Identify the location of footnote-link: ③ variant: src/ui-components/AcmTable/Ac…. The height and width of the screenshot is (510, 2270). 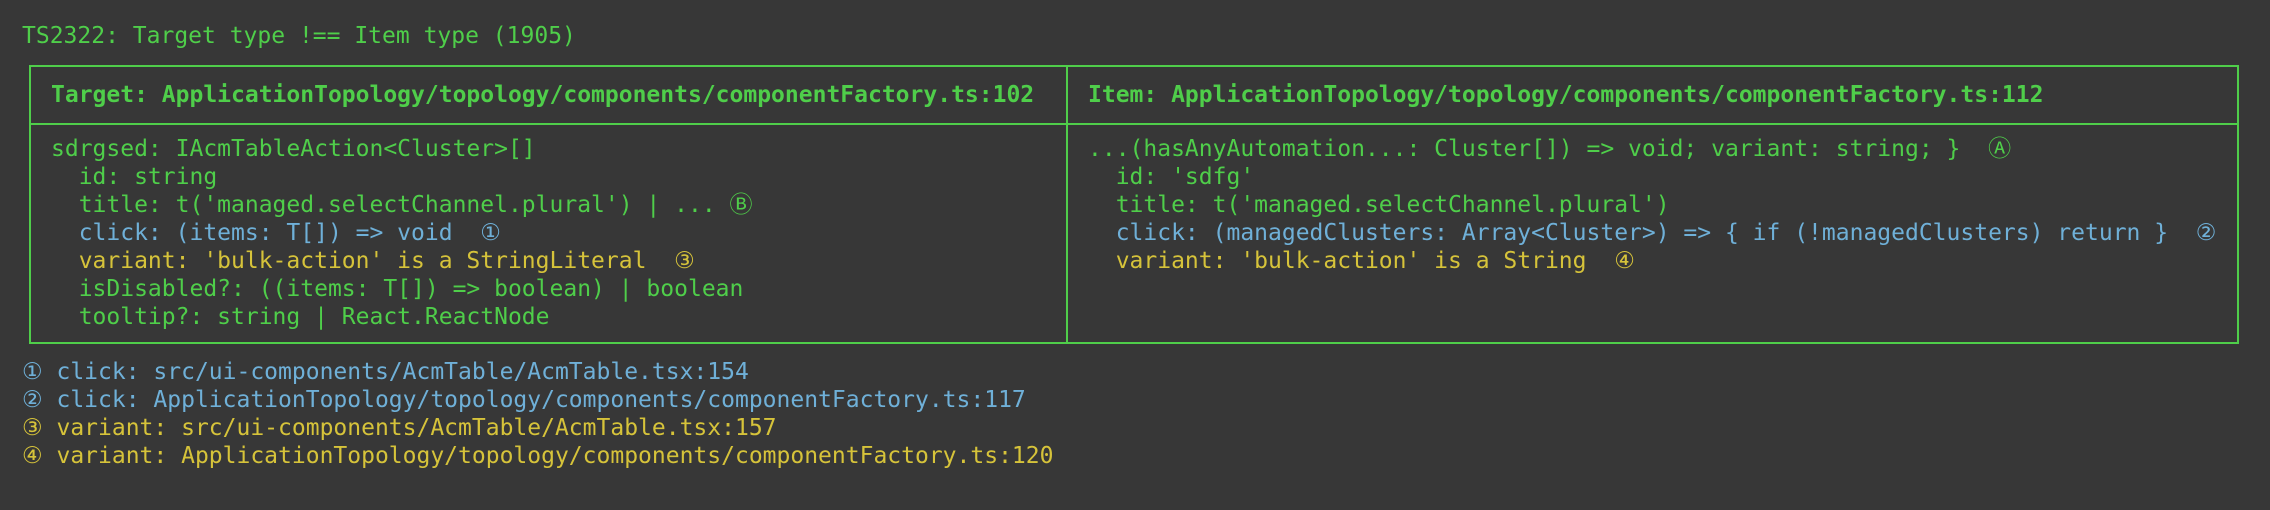
(537, 428).